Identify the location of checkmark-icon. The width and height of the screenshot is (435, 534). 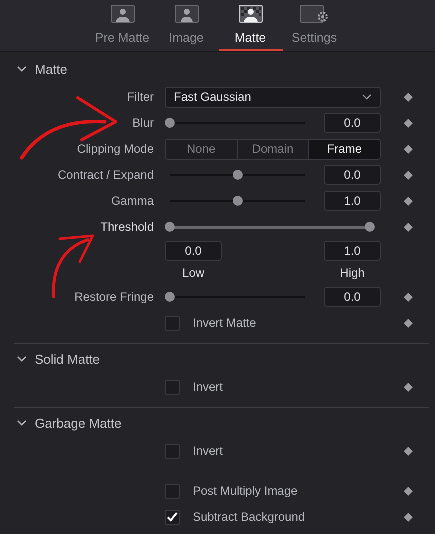
(172, 517).